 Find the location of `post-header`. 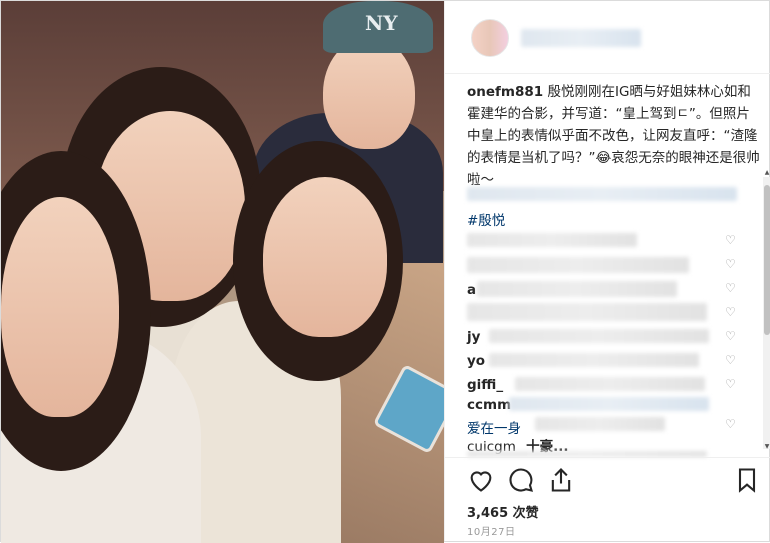

post-header is located at coordinates (607, 37).